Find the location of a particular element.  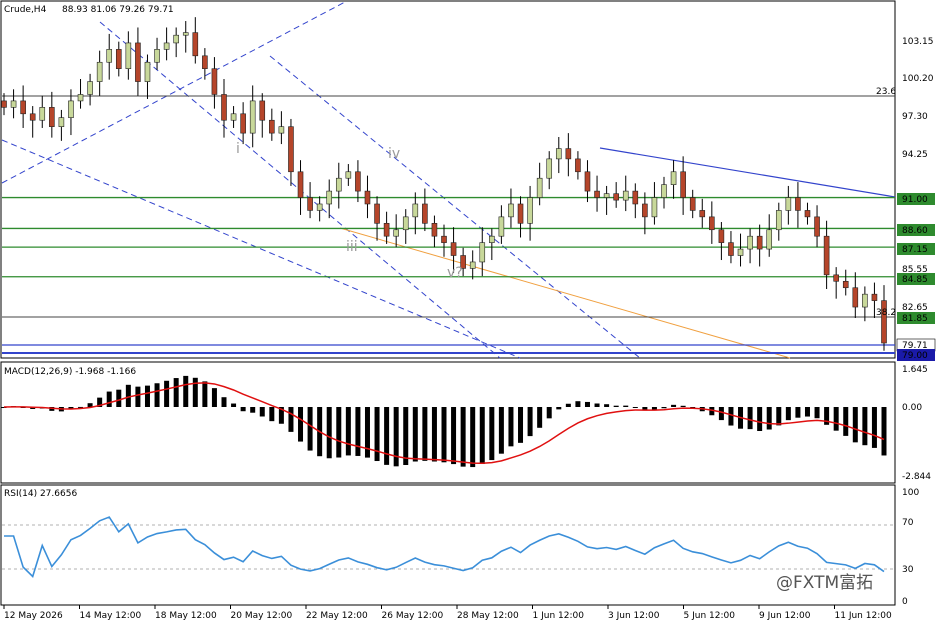

price-tick: 88.60 is located at coordinates (915, 231).